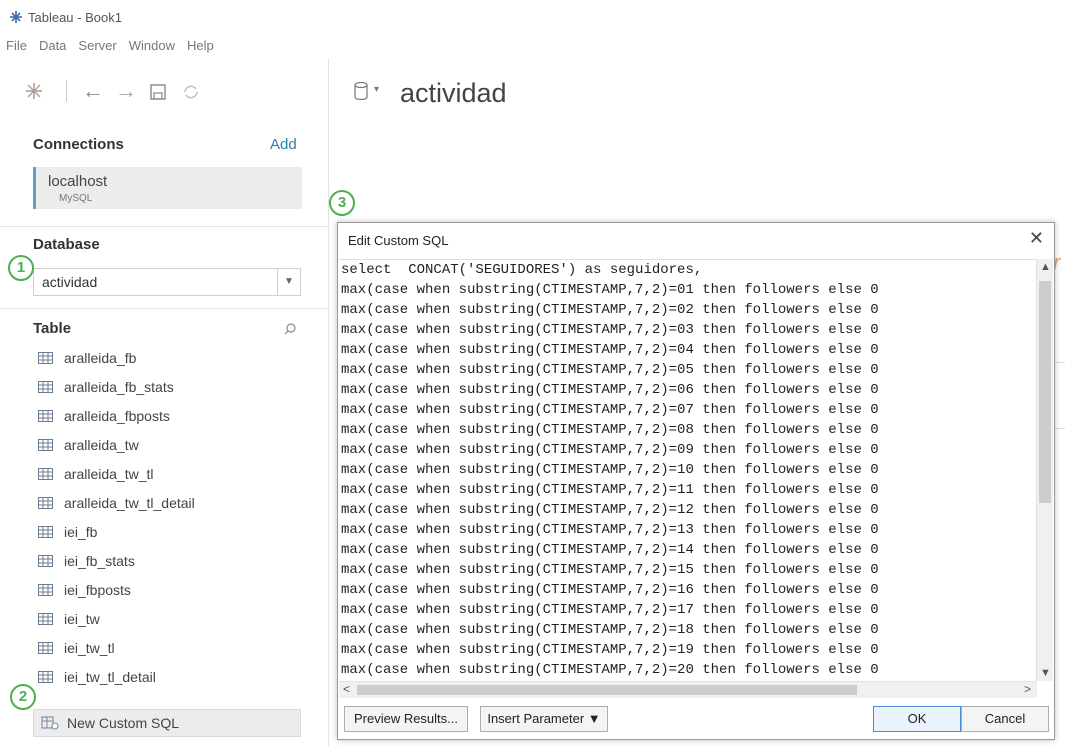 The image size is (1065, 746). I want to click on table-list-item: iei_fb_stats, so click(178, 561).